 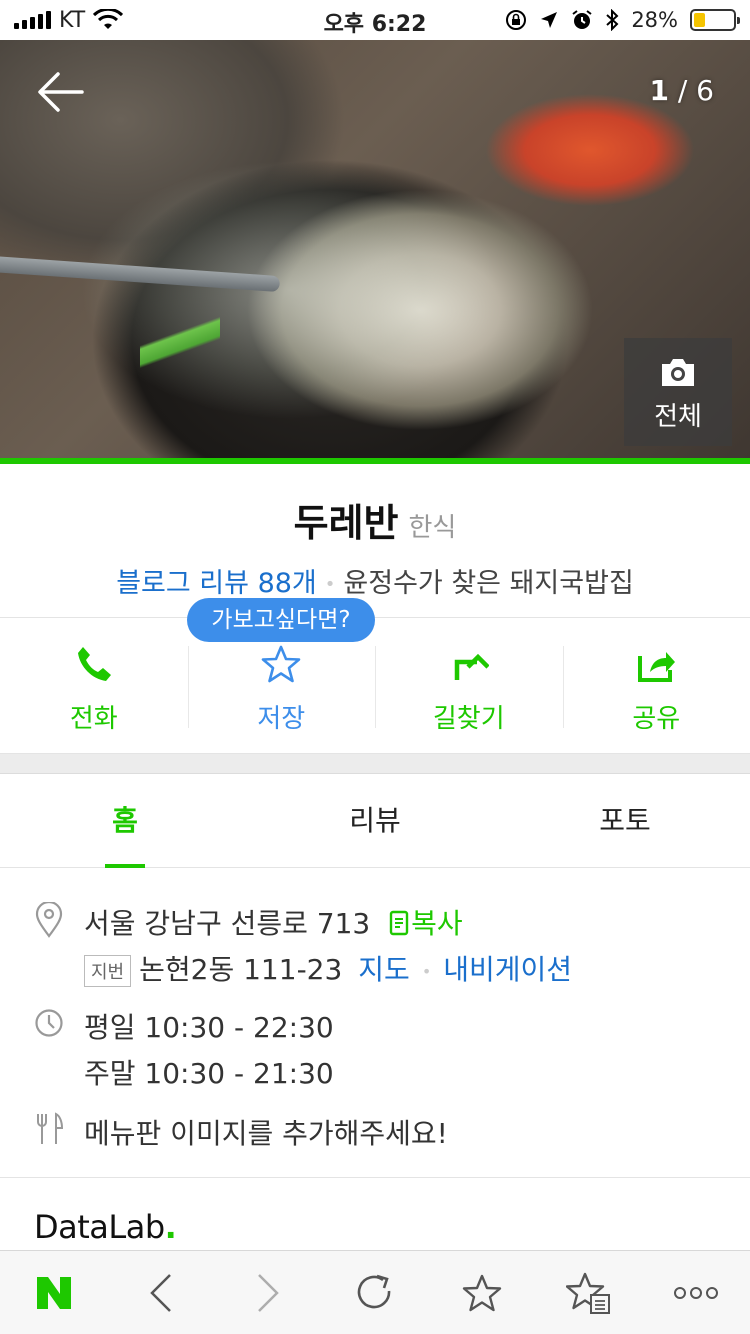 I want to click on back-button, so click(x=61, y=92).